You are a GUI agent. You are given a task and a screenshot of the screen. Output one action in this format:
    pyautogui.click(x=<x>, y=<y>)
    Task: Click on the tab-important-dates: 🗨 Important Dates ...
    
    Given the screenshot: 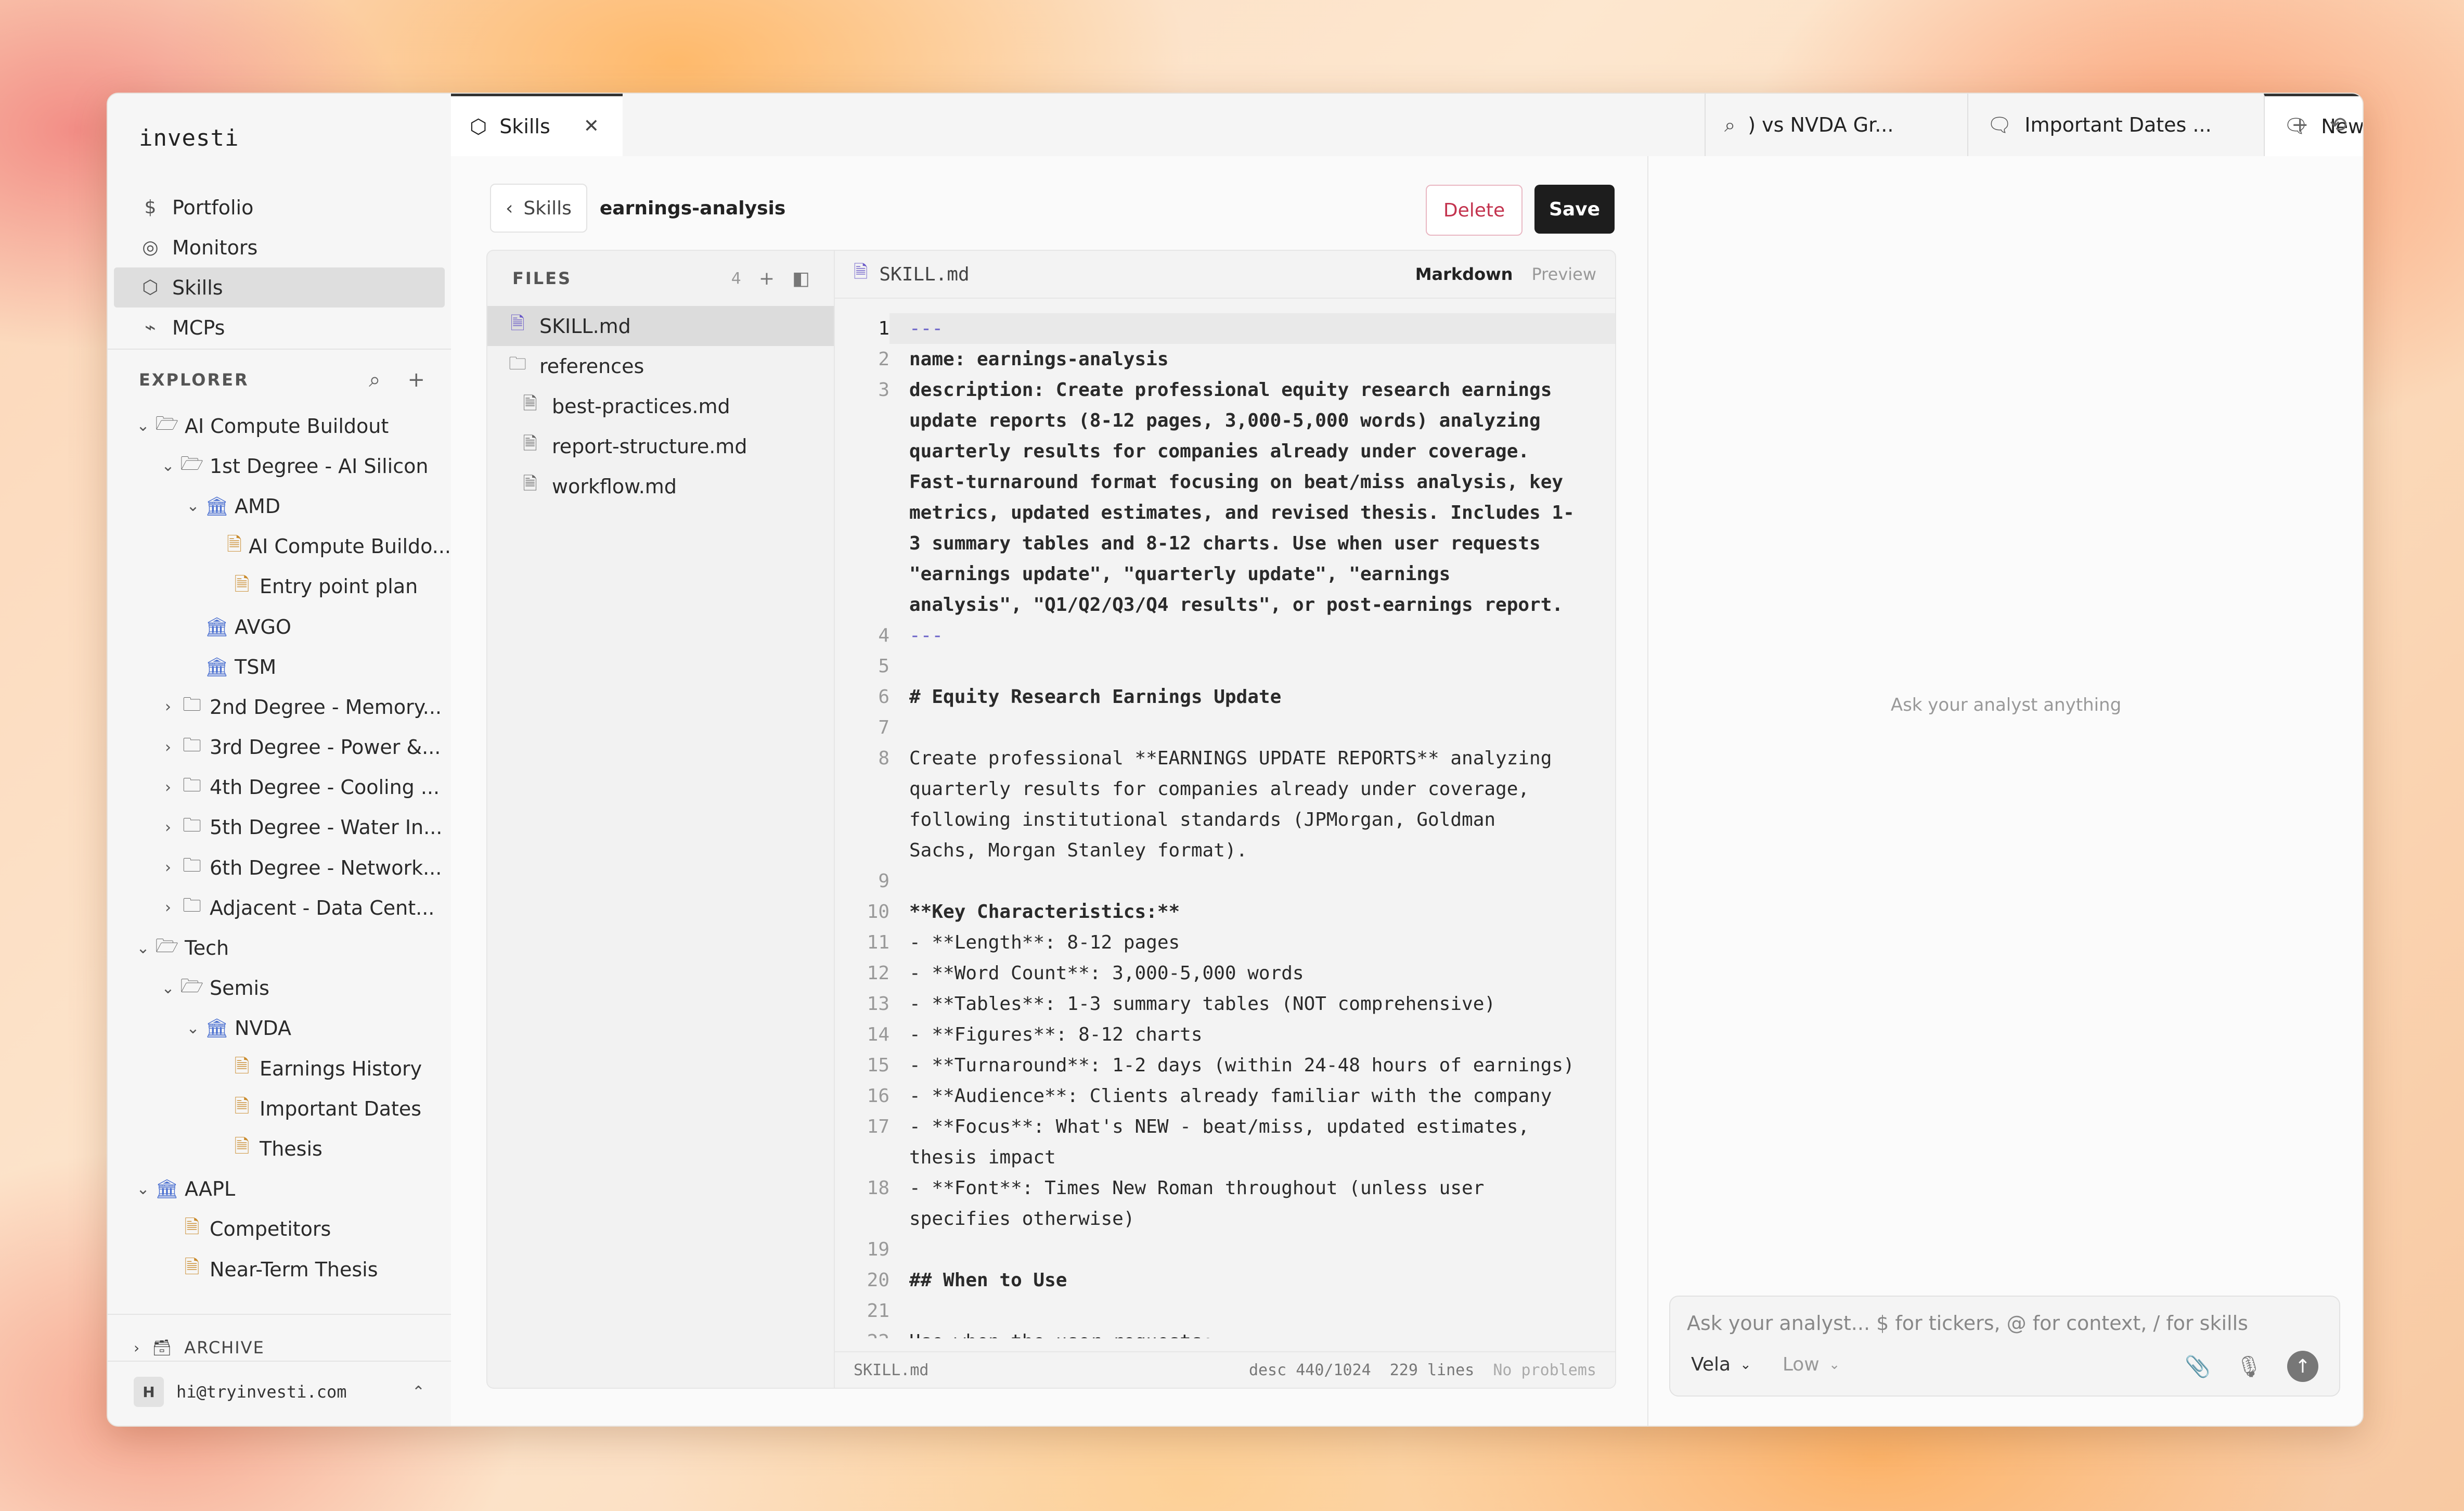 What is the action you would take?
    pyautogui.click(x=2115, y=125)
    